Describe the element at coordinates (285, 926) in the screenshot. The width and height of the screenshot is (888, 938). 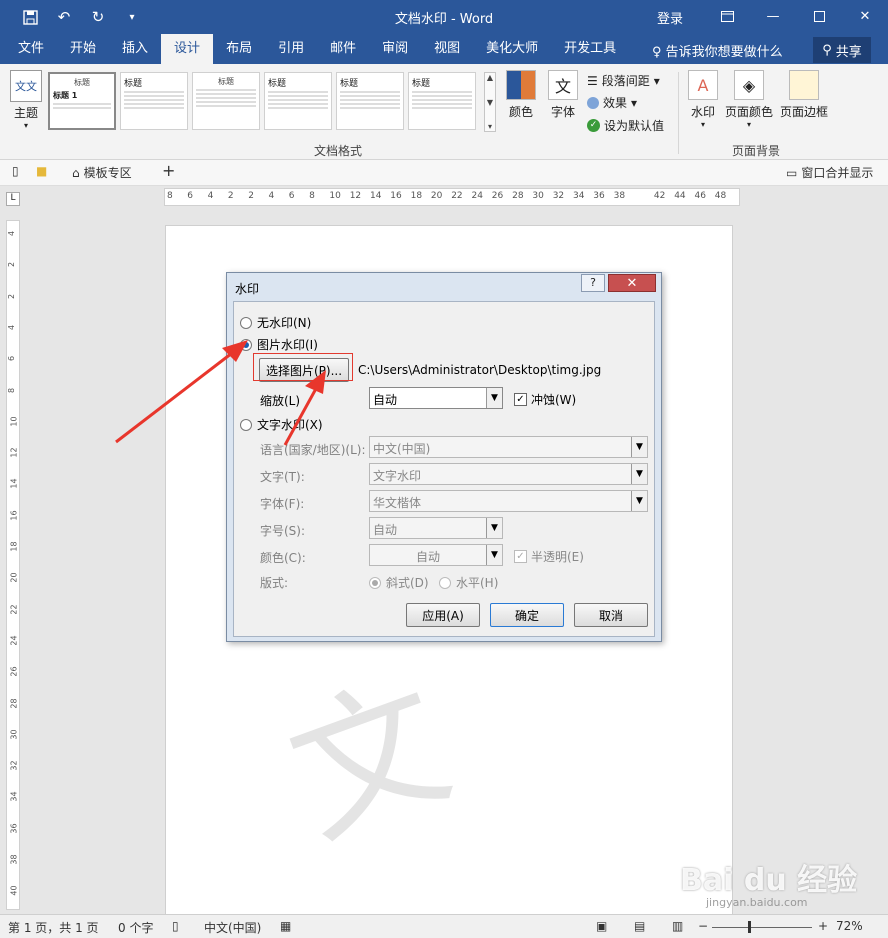
I see `macro-icon: ▦` at that location.